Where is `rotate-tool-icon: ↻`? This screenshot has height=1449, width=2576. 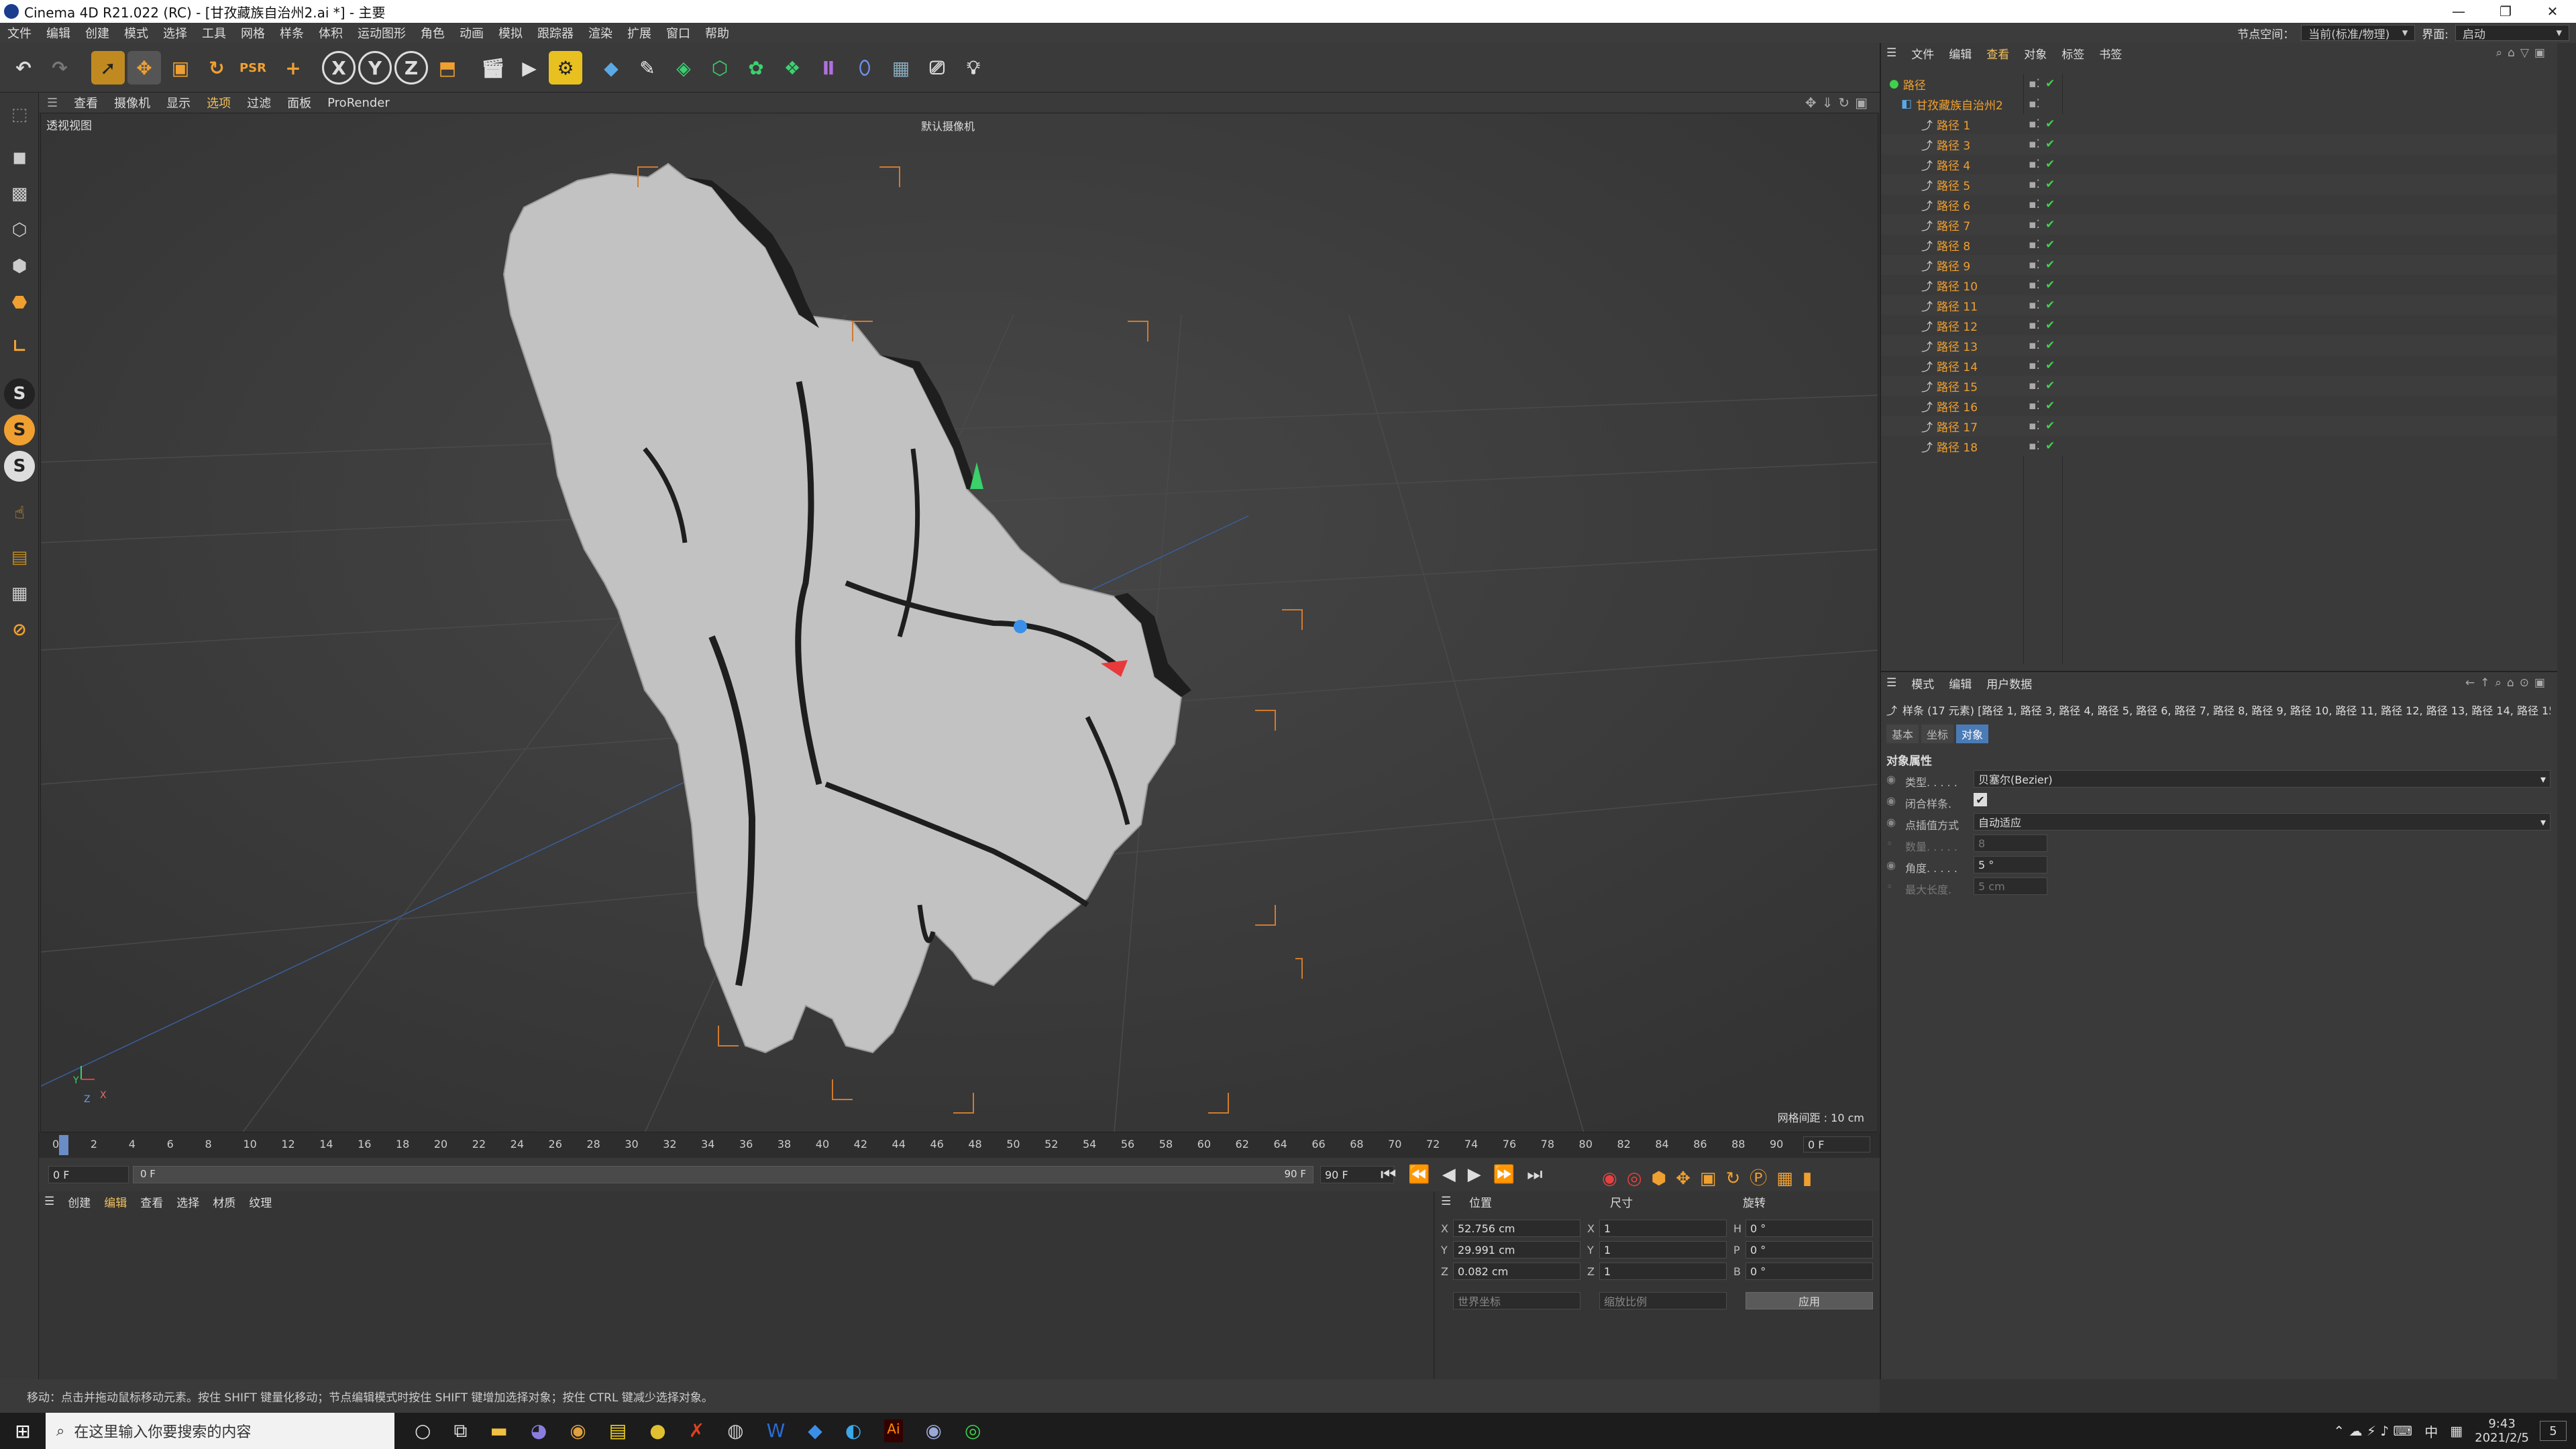
rotate-tool-icon: ↻ is located at coordinates (216, 68).